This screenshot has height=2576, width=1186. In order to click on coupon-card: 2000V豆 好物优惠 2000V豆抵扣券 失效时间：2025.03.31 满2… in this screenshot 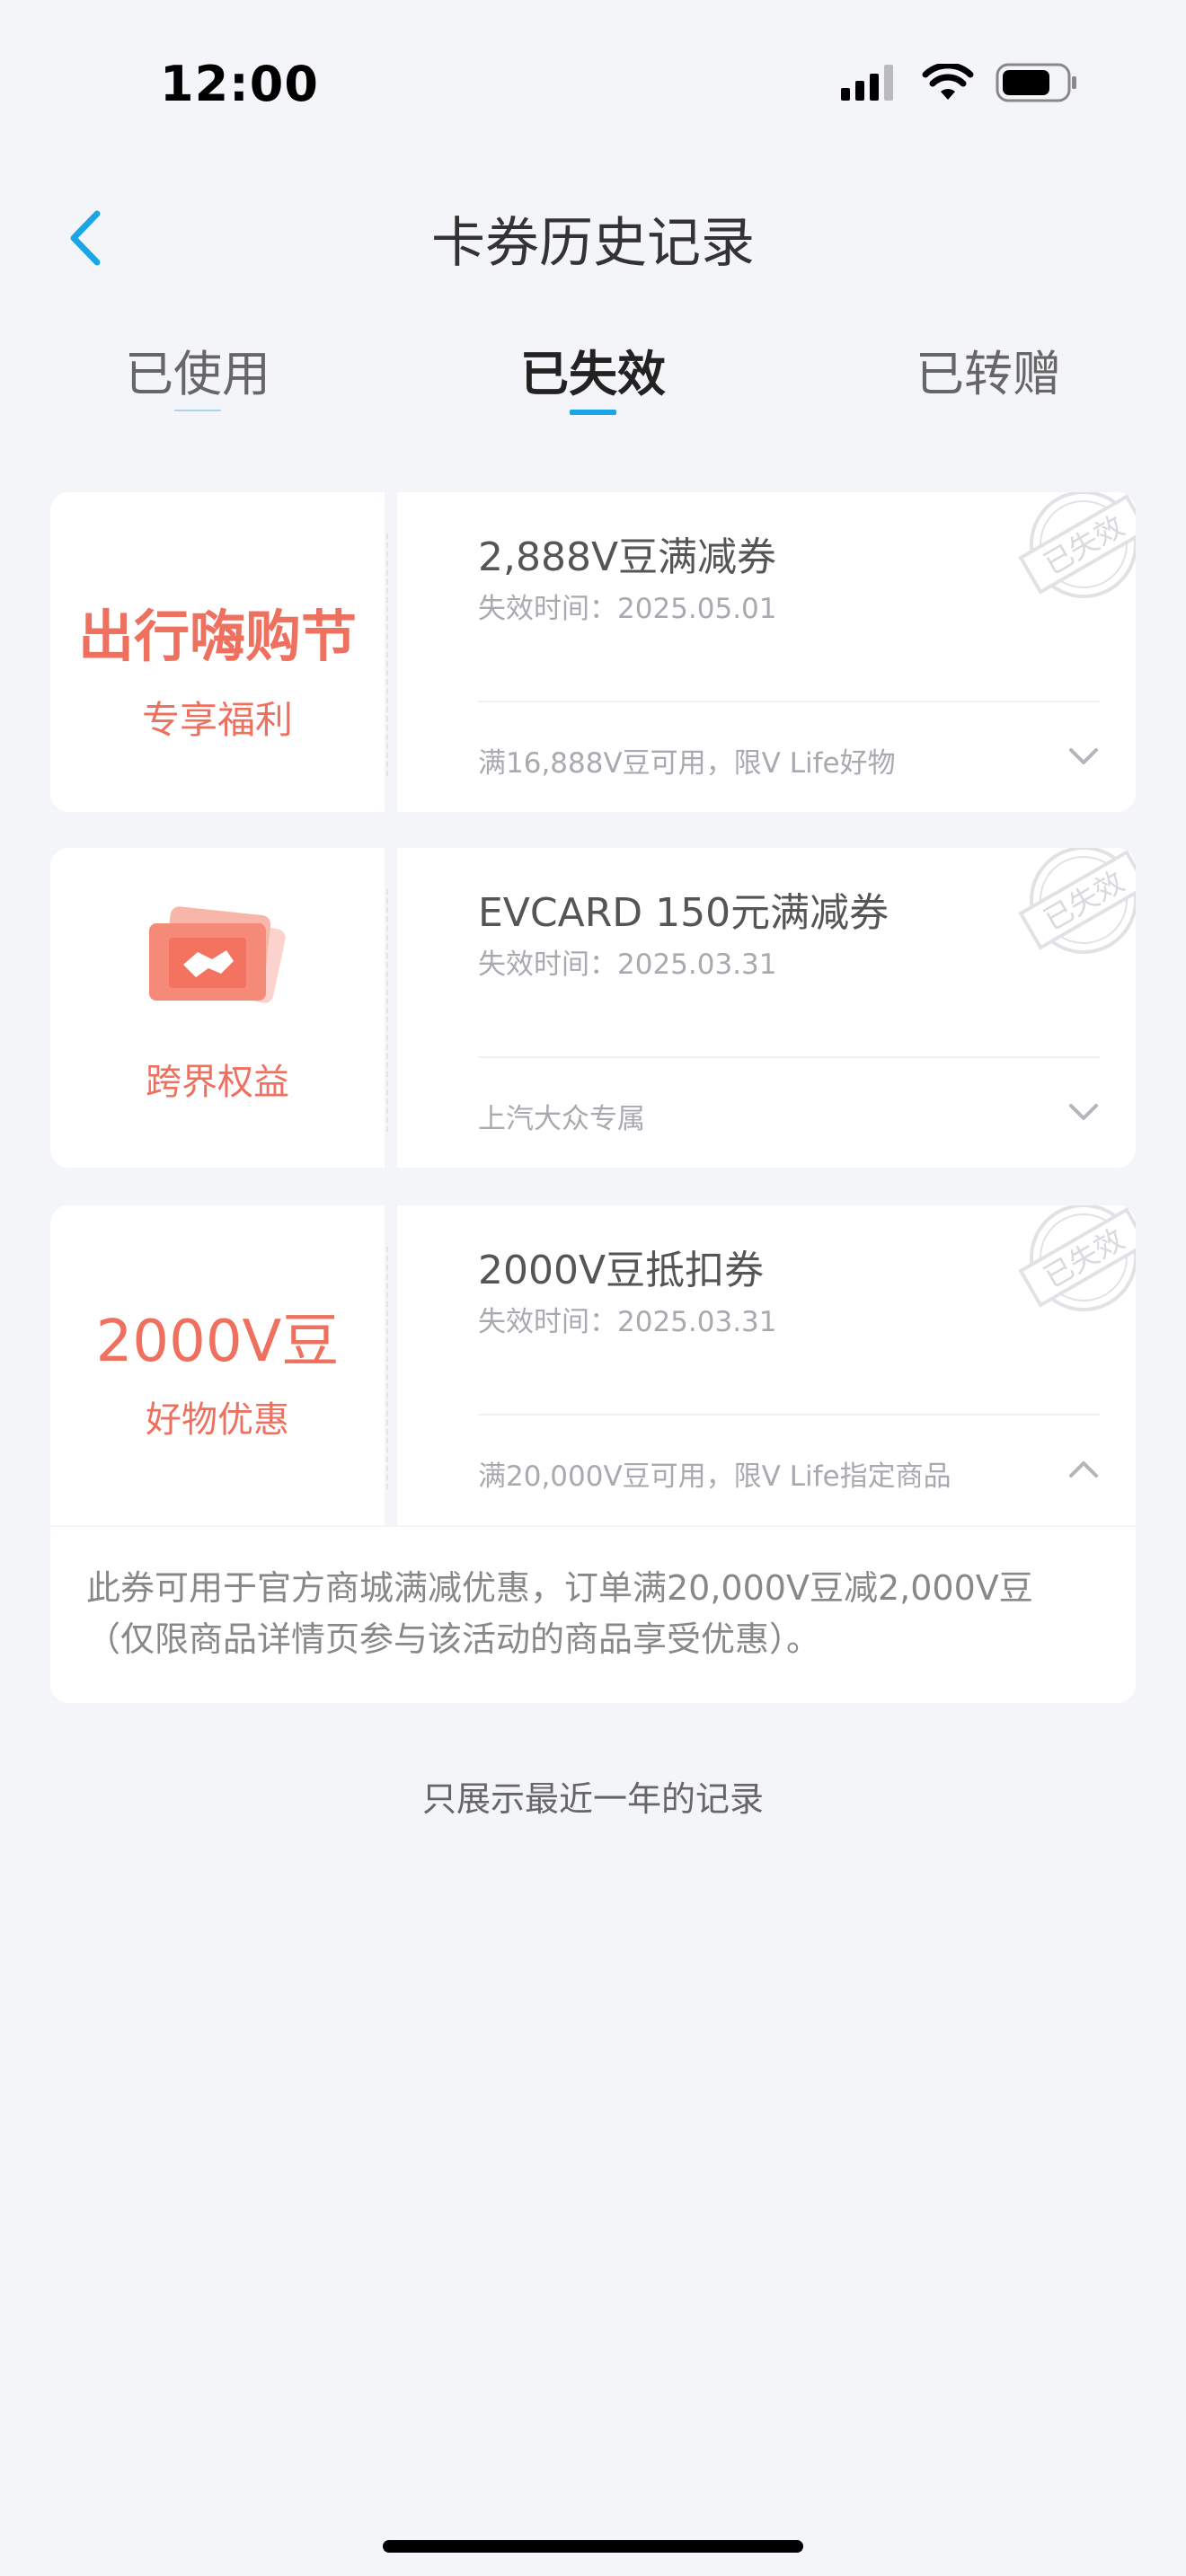, I will do `click(593, 1365)`.